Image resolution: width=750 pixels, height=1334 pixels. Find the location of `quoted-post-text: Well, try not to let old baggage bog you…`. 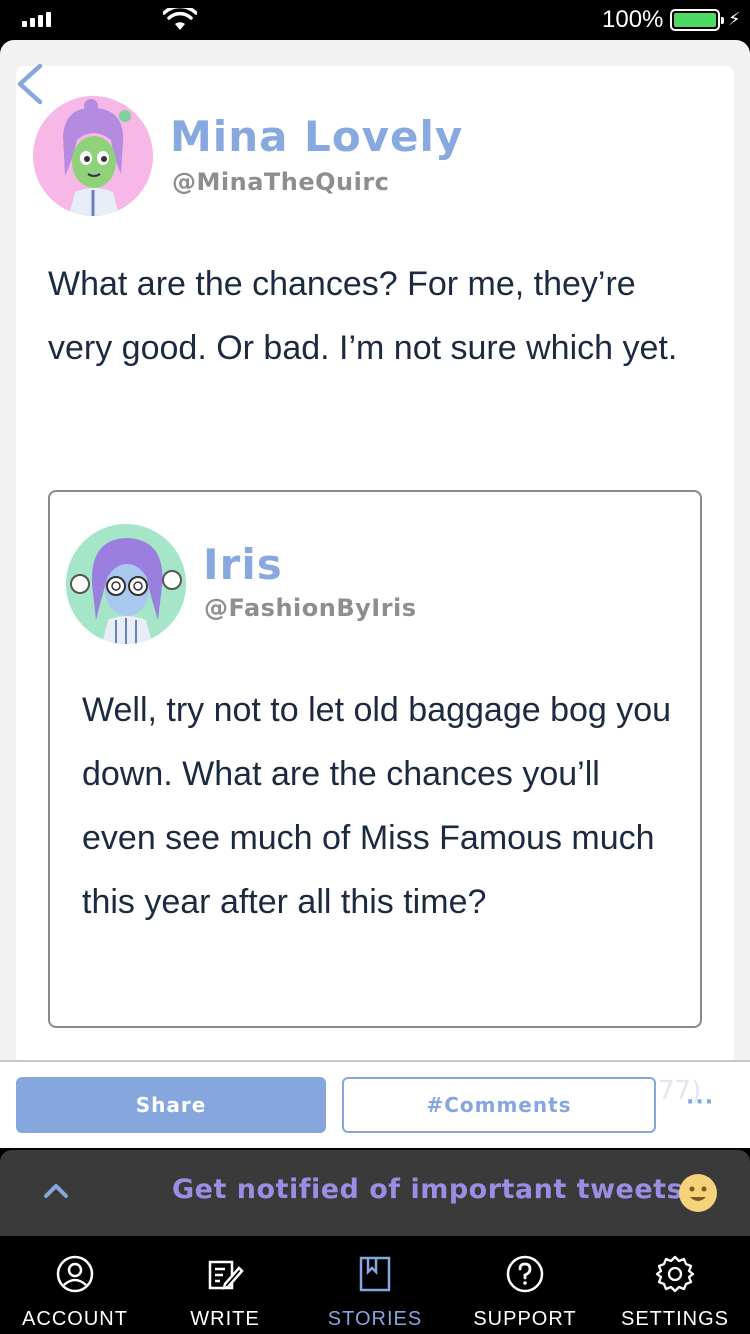

quoted-post-text: Well, try not to let old baggage bog you… is located at coordinates (377, 806).